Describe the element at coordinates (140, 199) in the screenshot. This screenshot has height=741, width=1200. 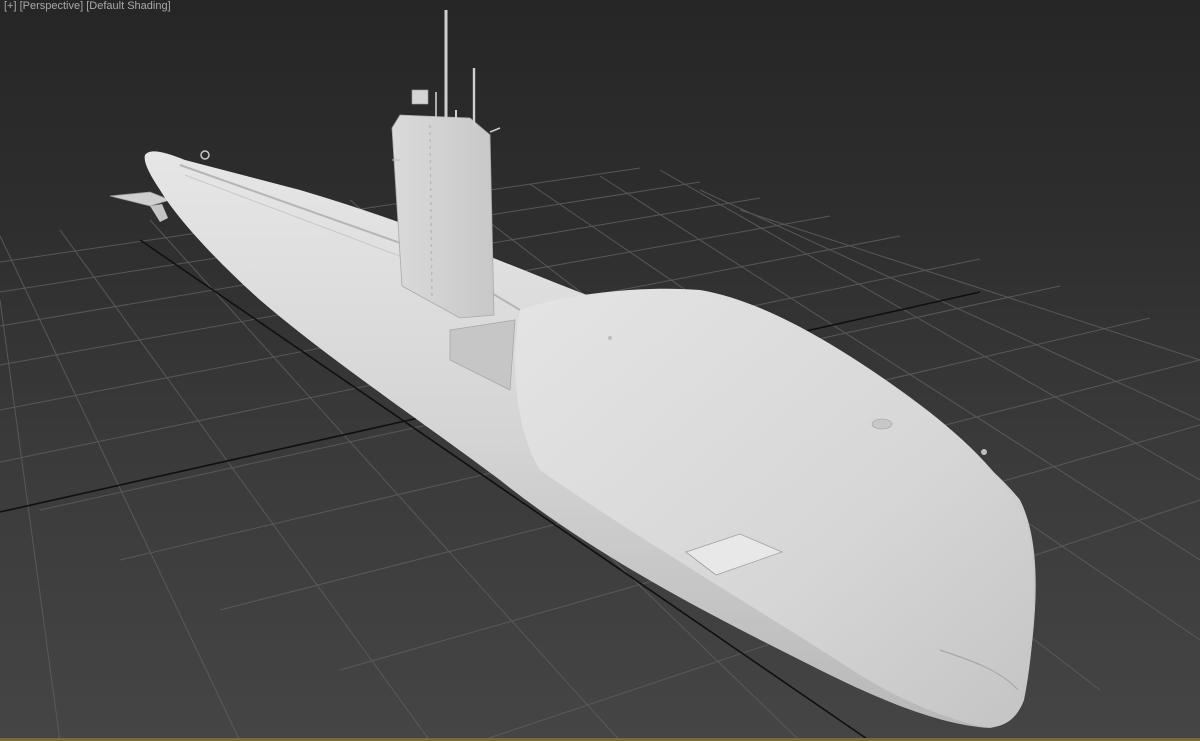
I see `stern-fin` at that location.